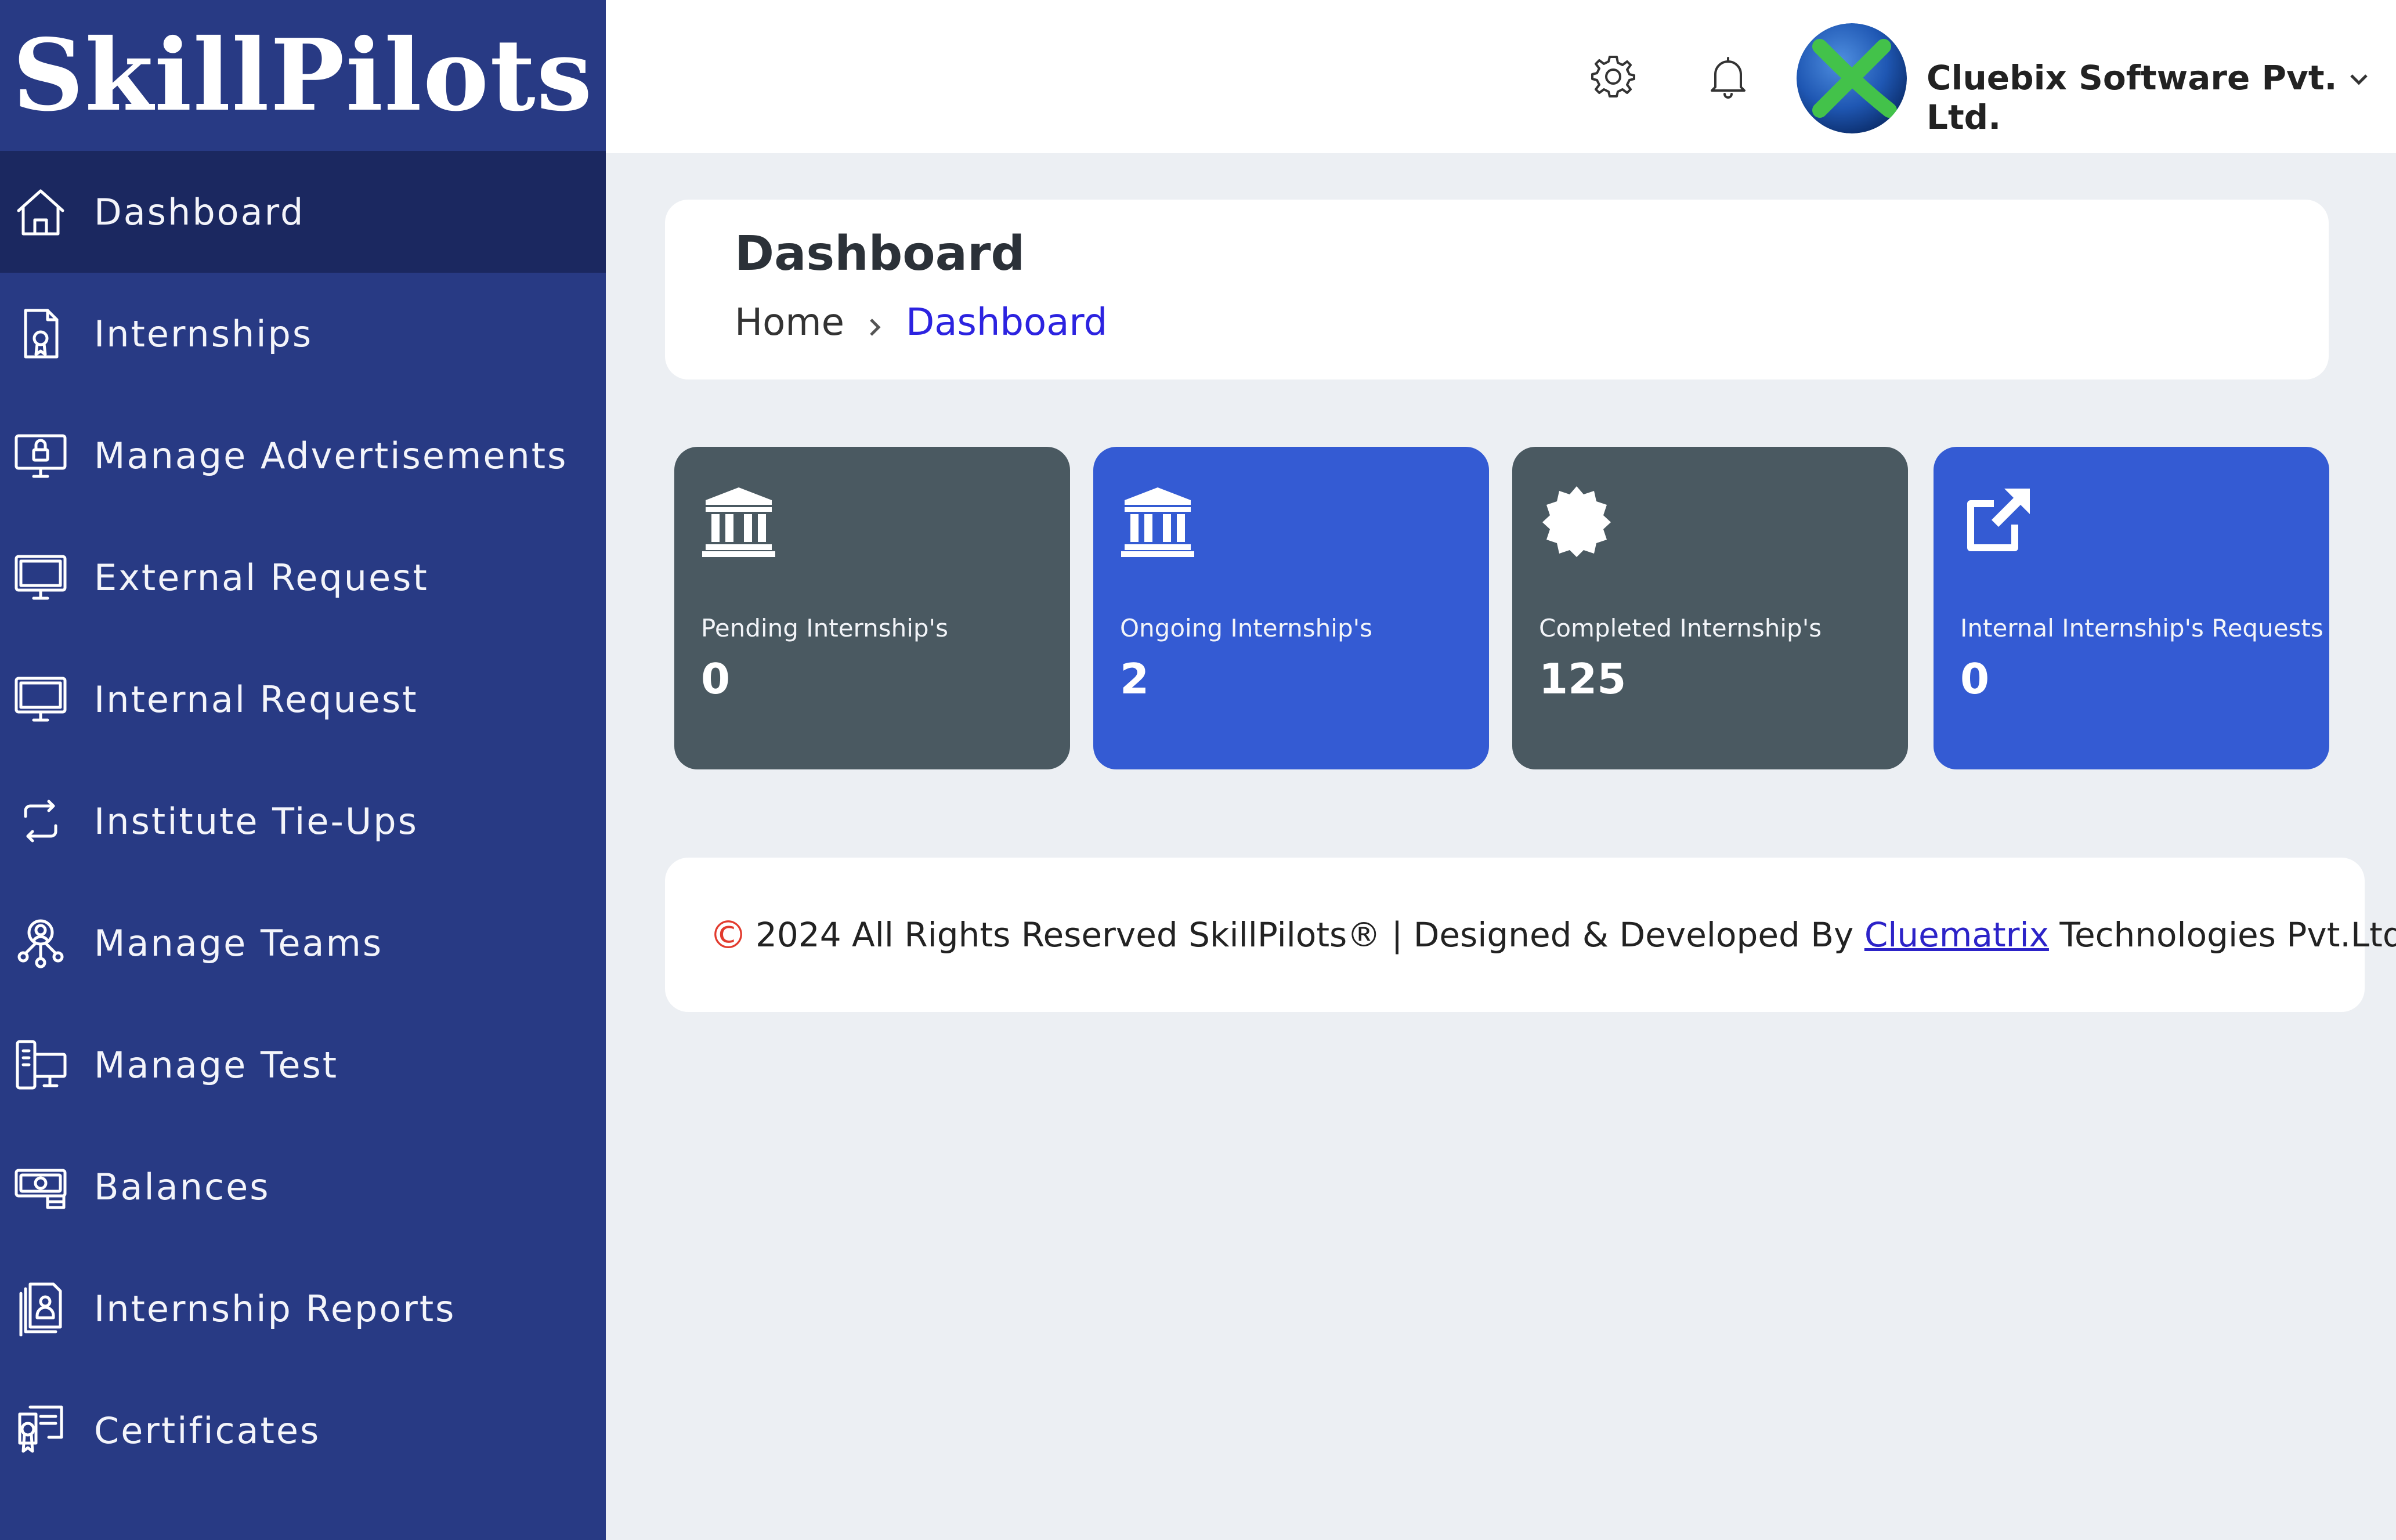 The image size is (2396, 1540). I want to click on stat-label: Pending Internship's, so click(825, 628).